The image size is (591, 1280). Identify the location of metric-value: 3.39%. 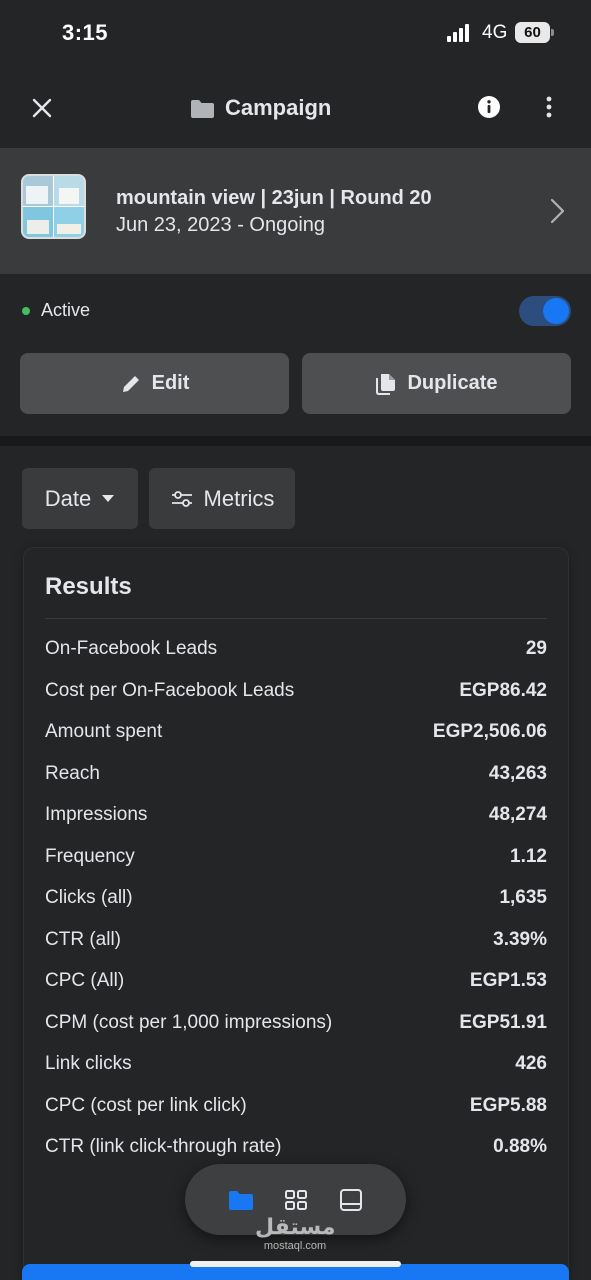
(520, 939).